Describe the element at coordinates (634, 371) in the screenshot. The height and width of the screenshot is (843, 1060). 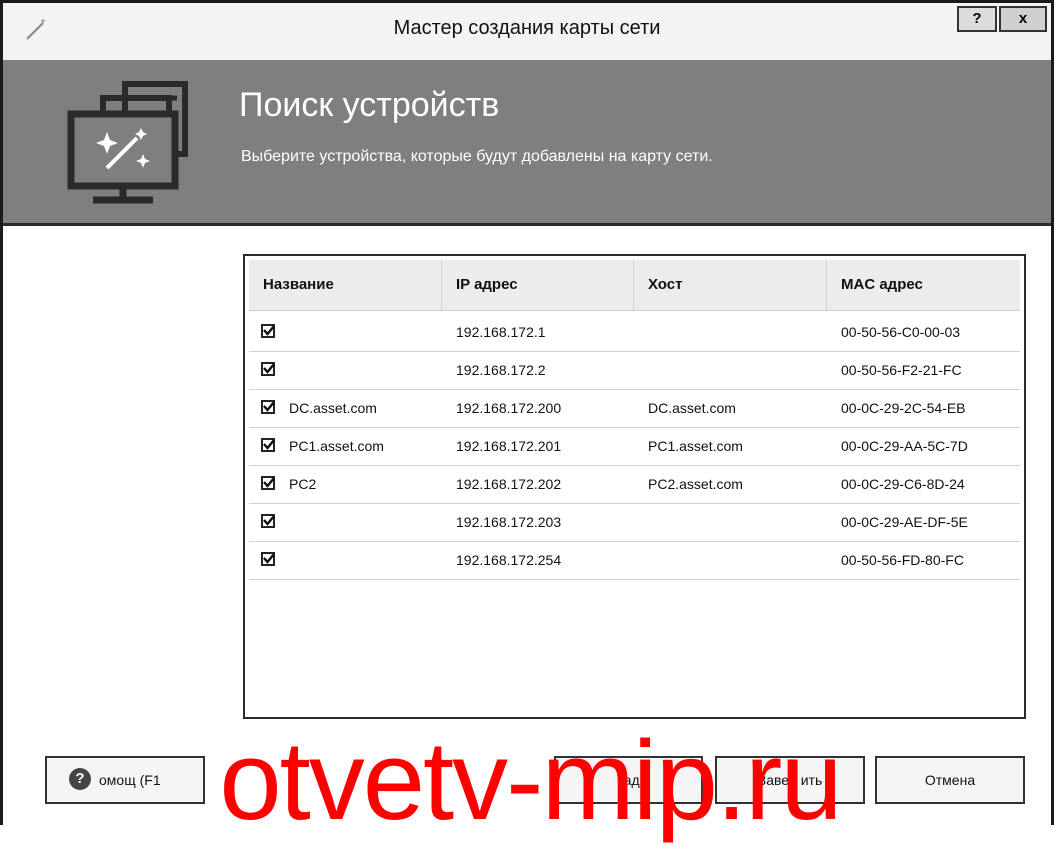
I see `table-row: 192.168.172.2 00-50-56-F2-21-FC` at that location.